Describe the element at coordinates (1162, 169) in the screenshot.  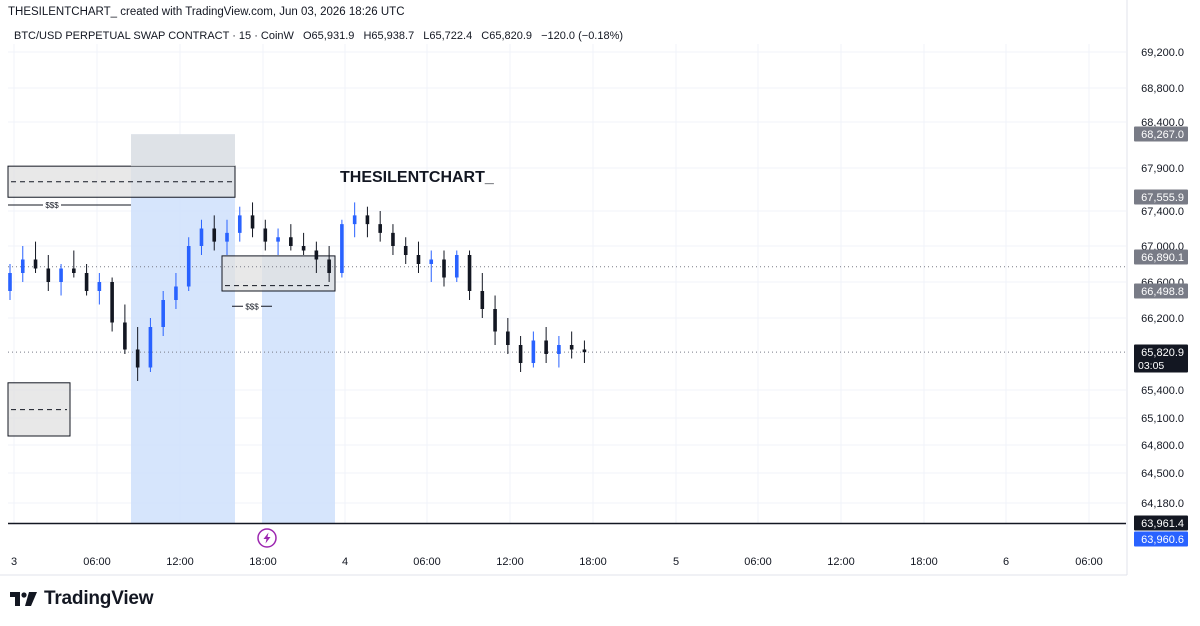
I see `price-tick-label: 67,900.0` at that location.